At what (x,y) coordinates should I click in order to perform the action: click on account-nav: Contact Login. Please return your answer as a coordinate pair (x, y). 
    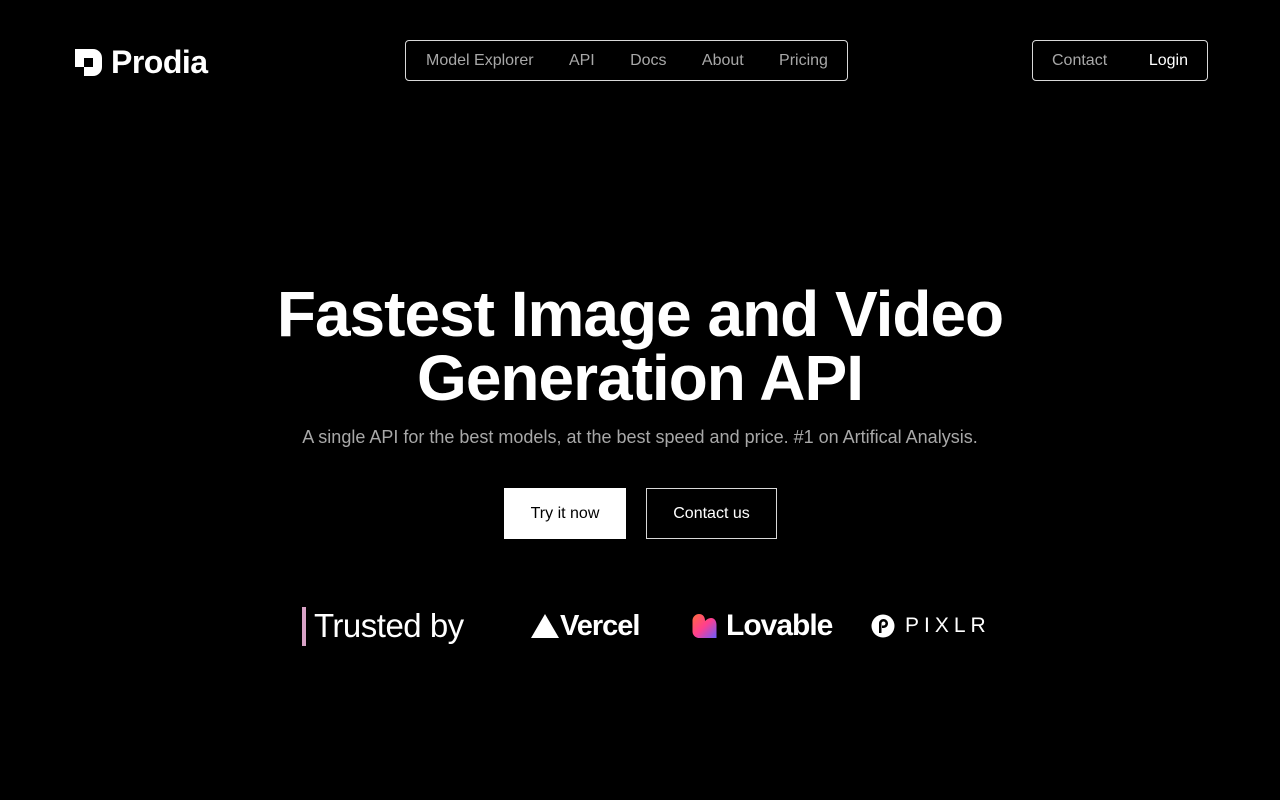
    Looking at the image, I should click on (1120, 60).